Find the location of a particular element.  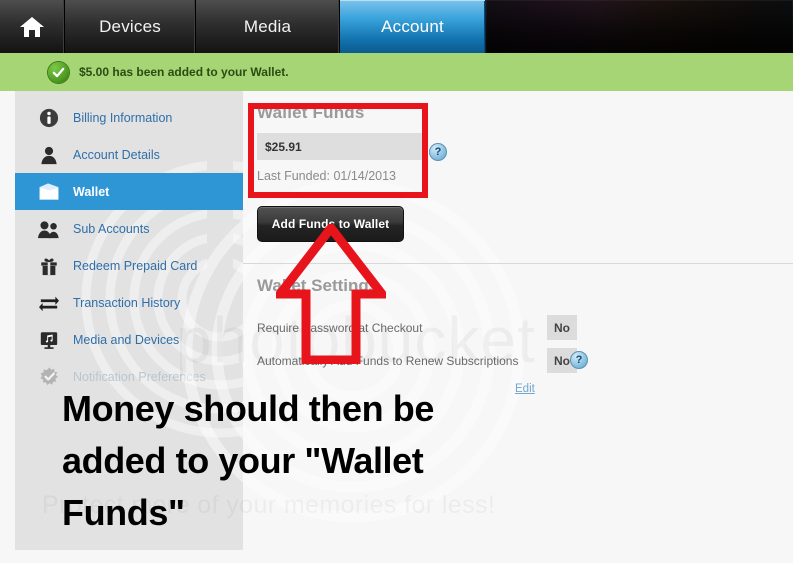

check-circle-icon is located at coordinates (58, 72).